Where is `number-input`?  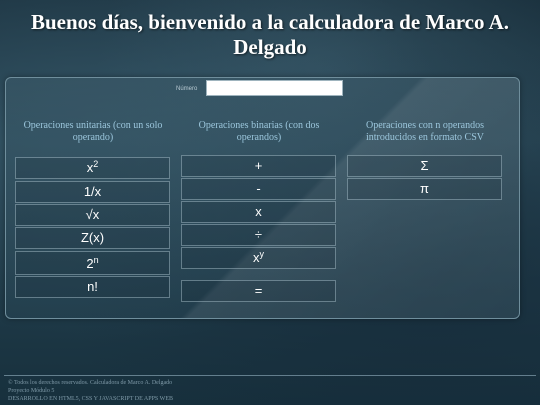
number-input is located at coordinates (274, 88).